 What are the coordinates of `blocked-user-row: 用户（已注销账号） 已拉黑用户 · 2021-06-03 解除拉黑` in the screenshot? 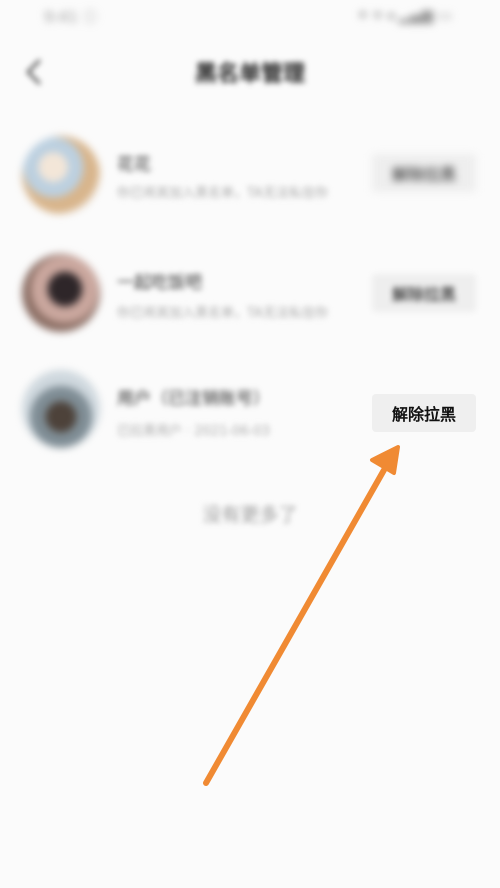 It's located at (250, 409).